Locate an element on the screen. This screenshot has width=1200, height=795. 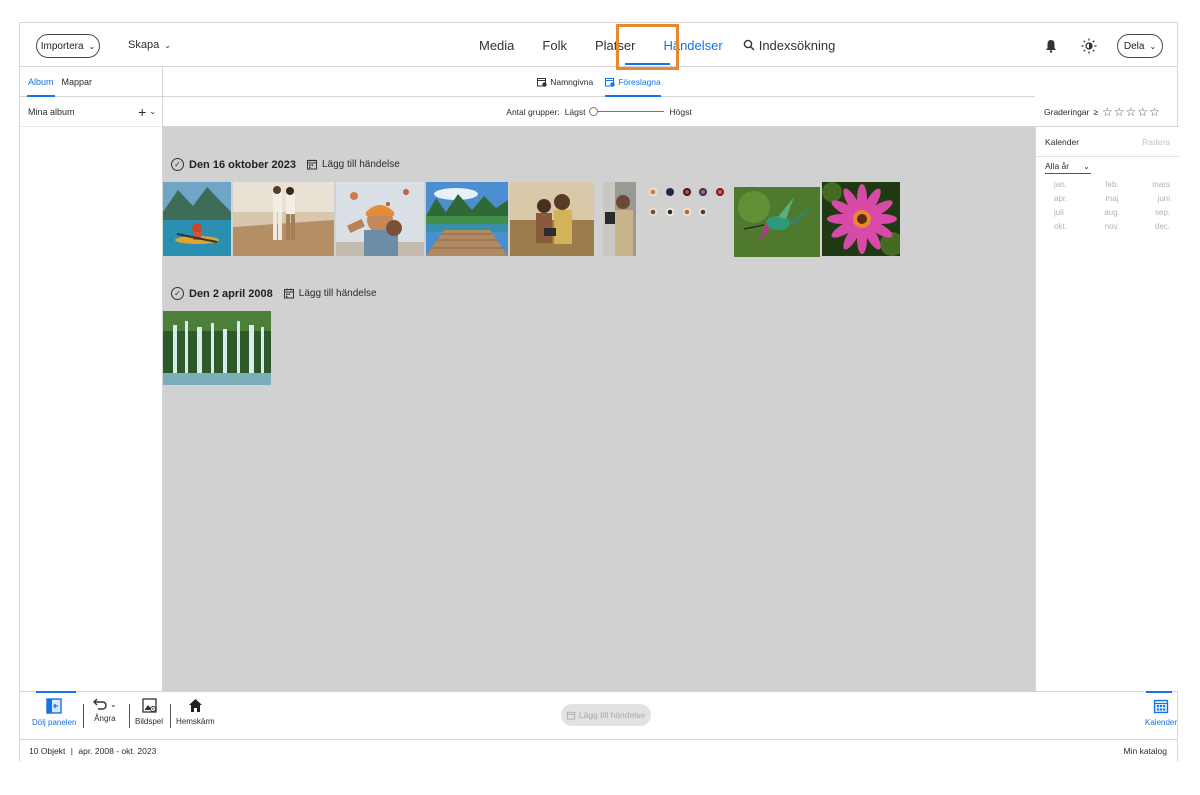
catalog-name: Min katalog is located at coordinates (1145, 751).